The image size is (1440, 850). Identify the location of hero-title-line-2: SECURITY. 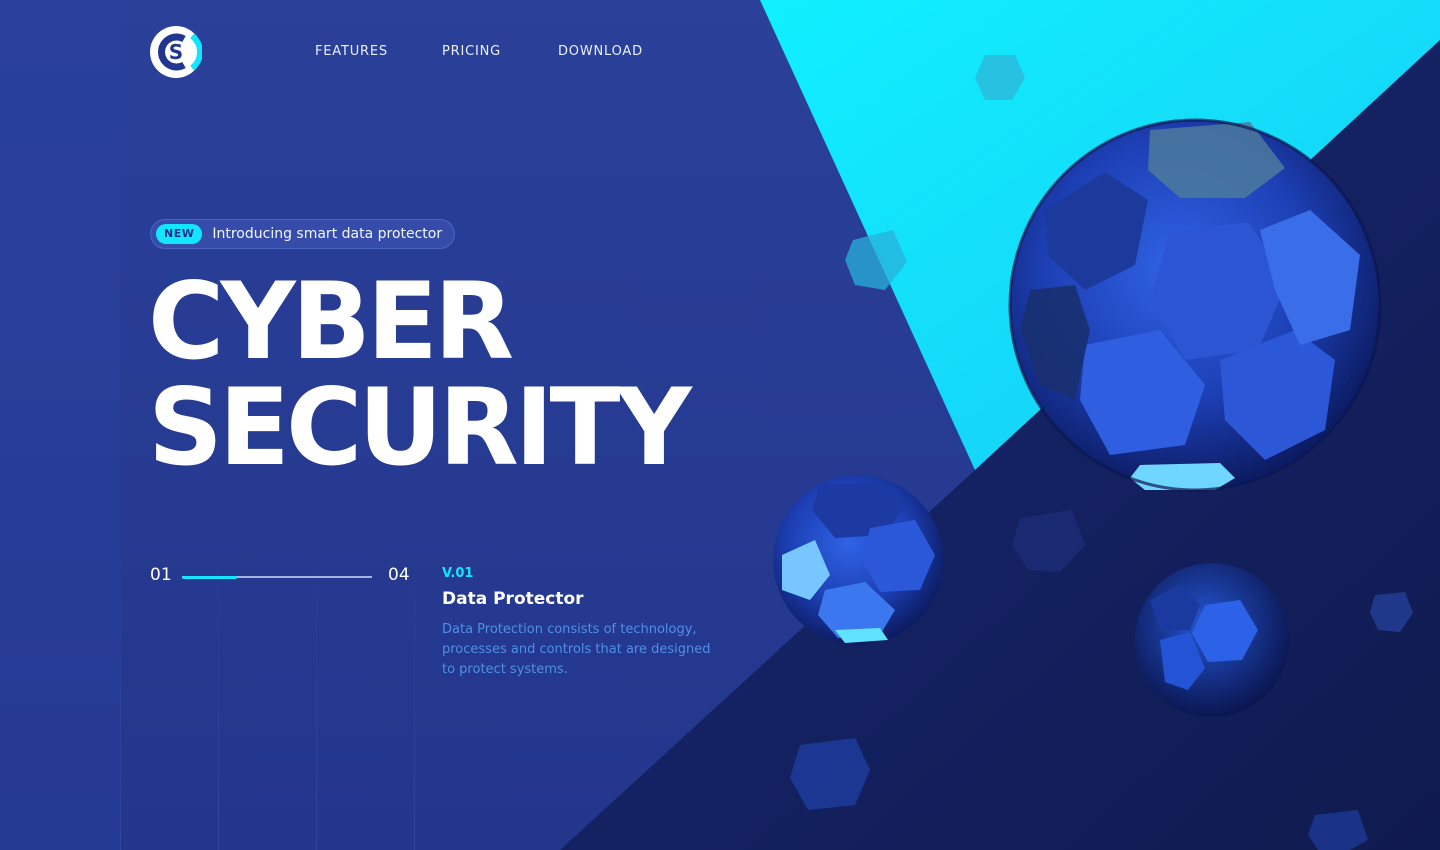
(420, 427).